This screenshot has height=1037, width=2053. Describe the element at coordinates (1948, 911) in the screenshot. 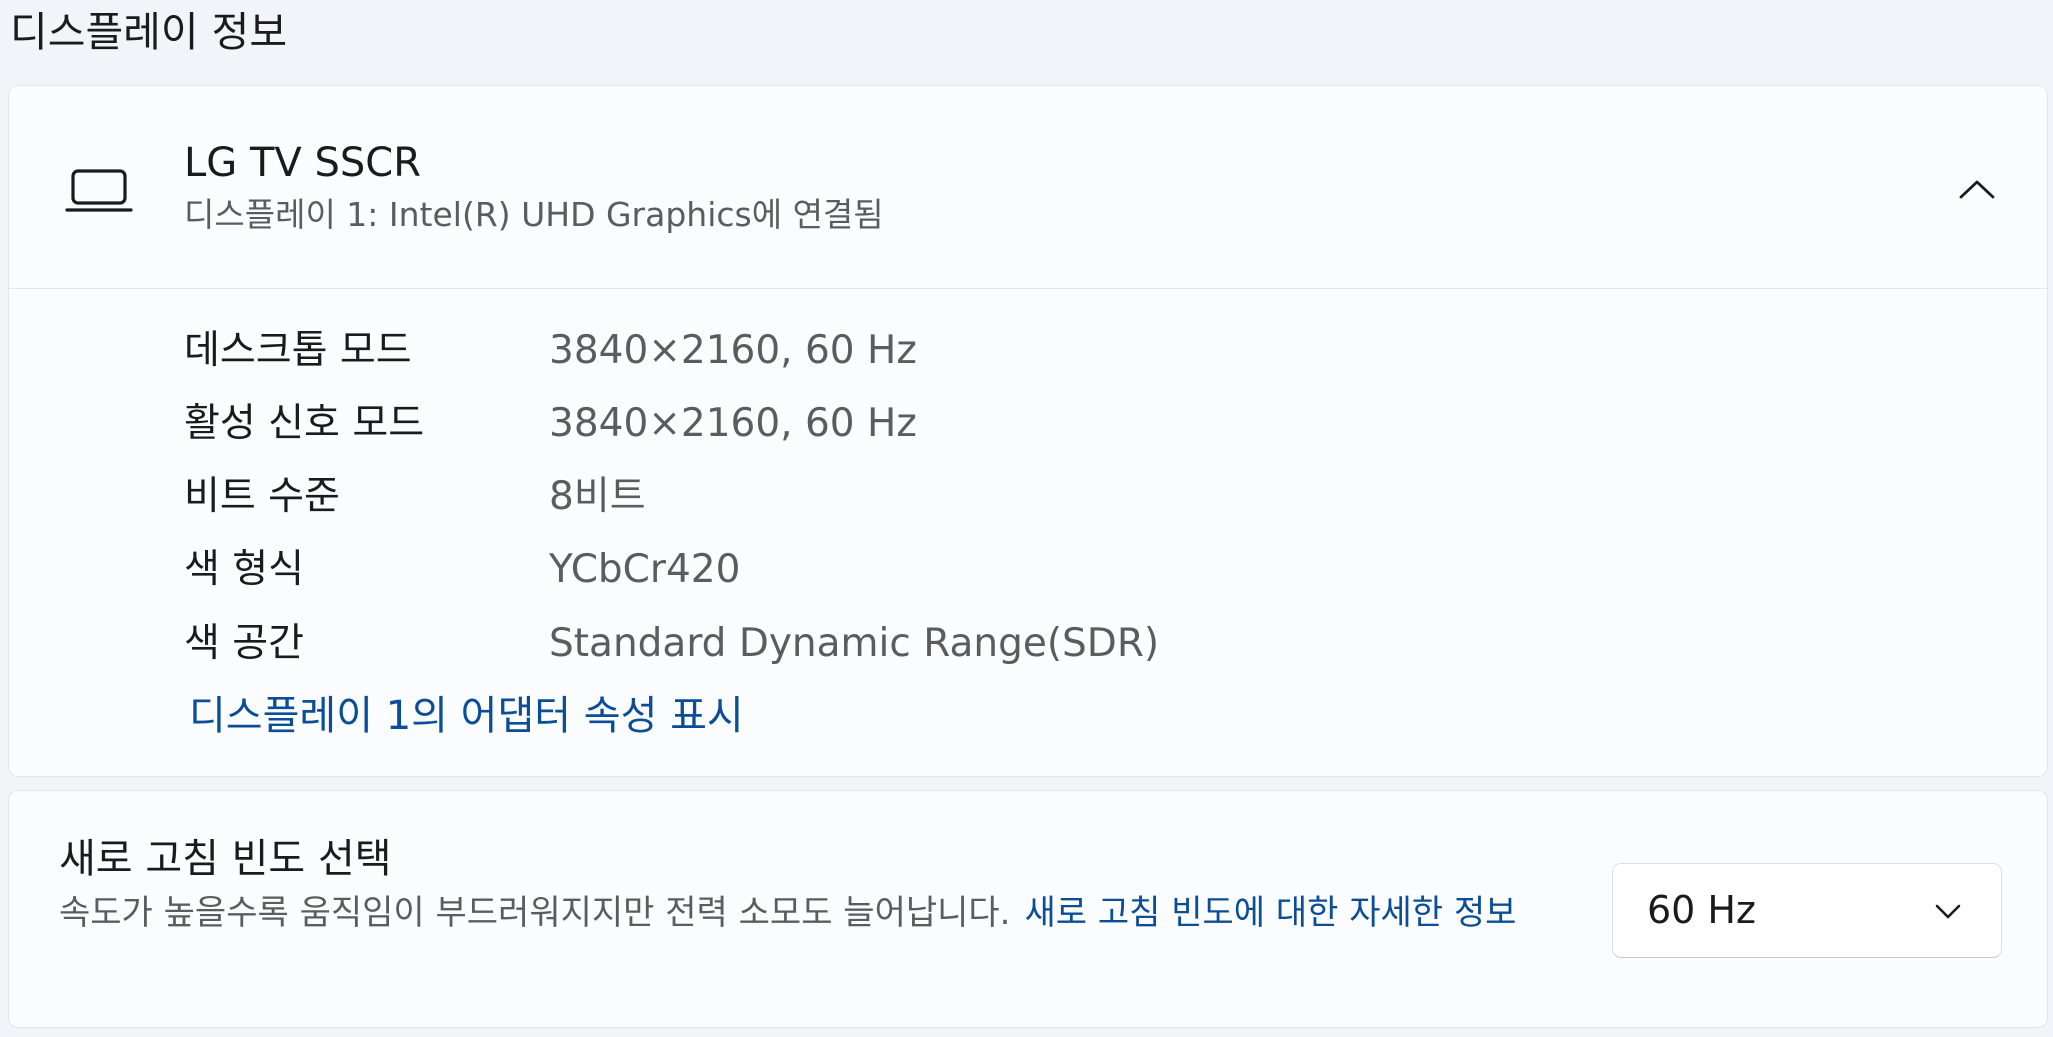

I see `chevron-down-icon` at that location.